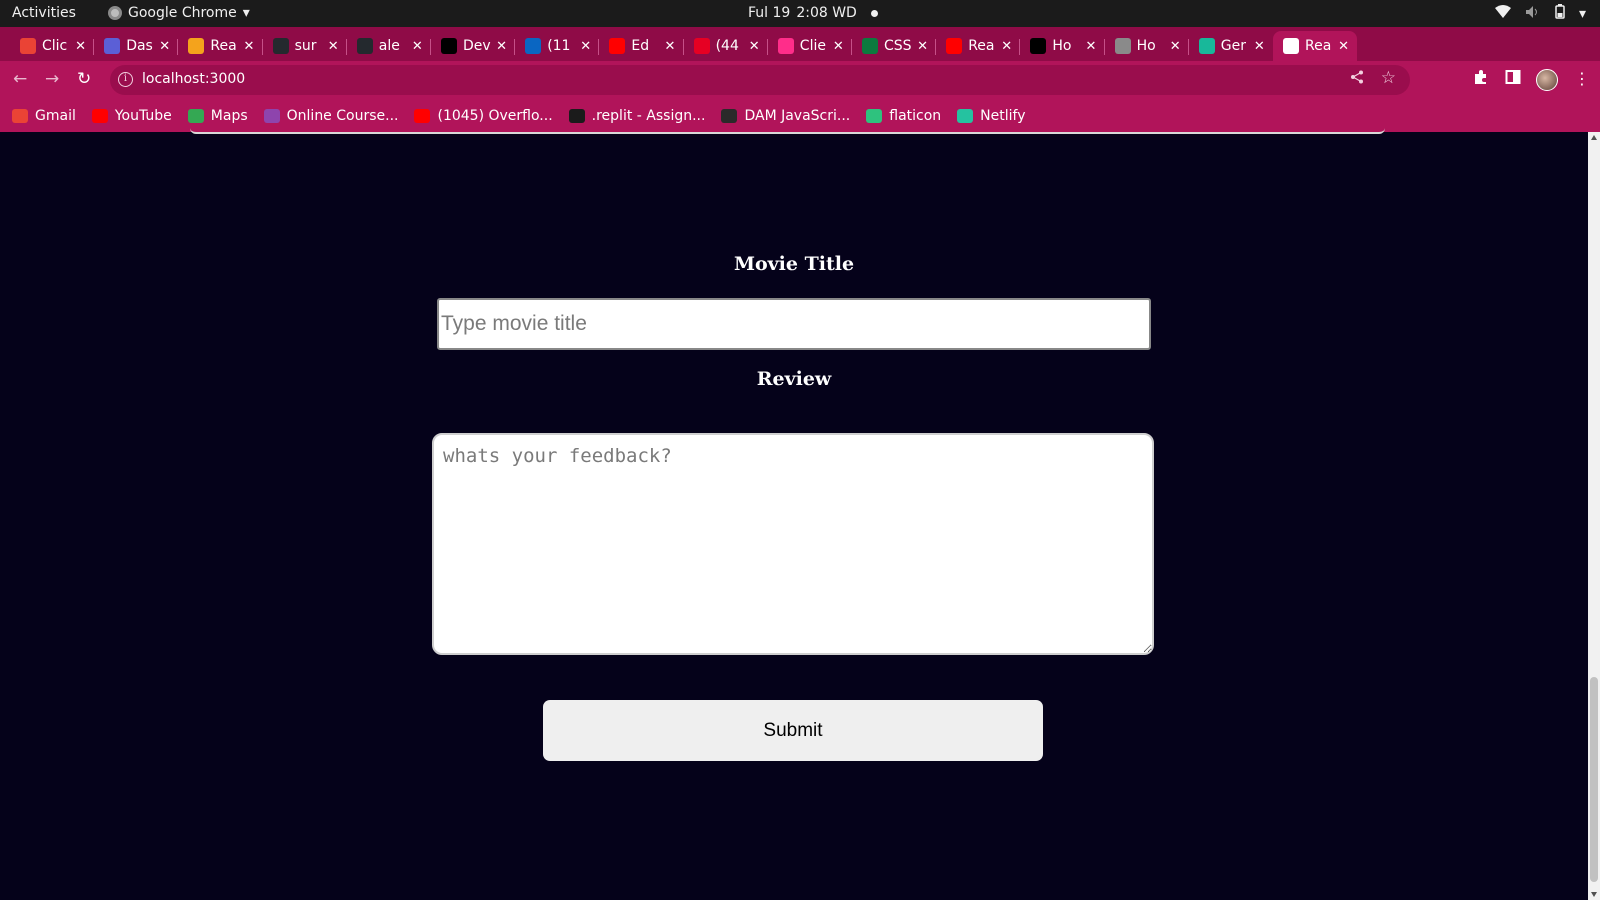  I want to click on bookmark-item: YouTube, so click(131, 116).